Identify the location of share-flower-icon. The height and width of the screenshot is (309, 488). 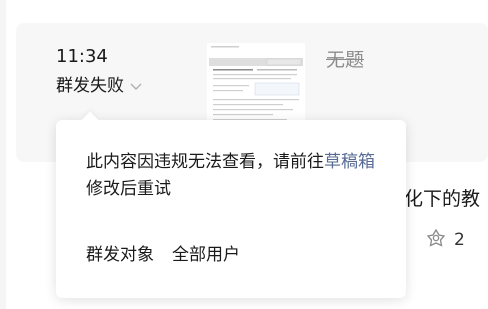
(436, 240).